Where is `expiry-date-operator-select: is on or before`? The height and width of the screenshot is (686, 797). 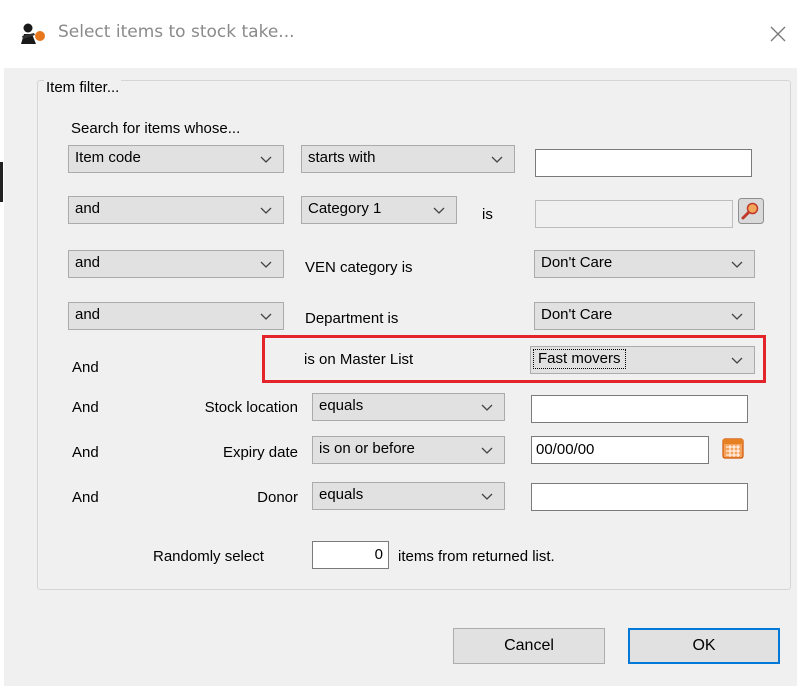 expiry-date-operator-select: is on or before is located at coordinates (408, 450).